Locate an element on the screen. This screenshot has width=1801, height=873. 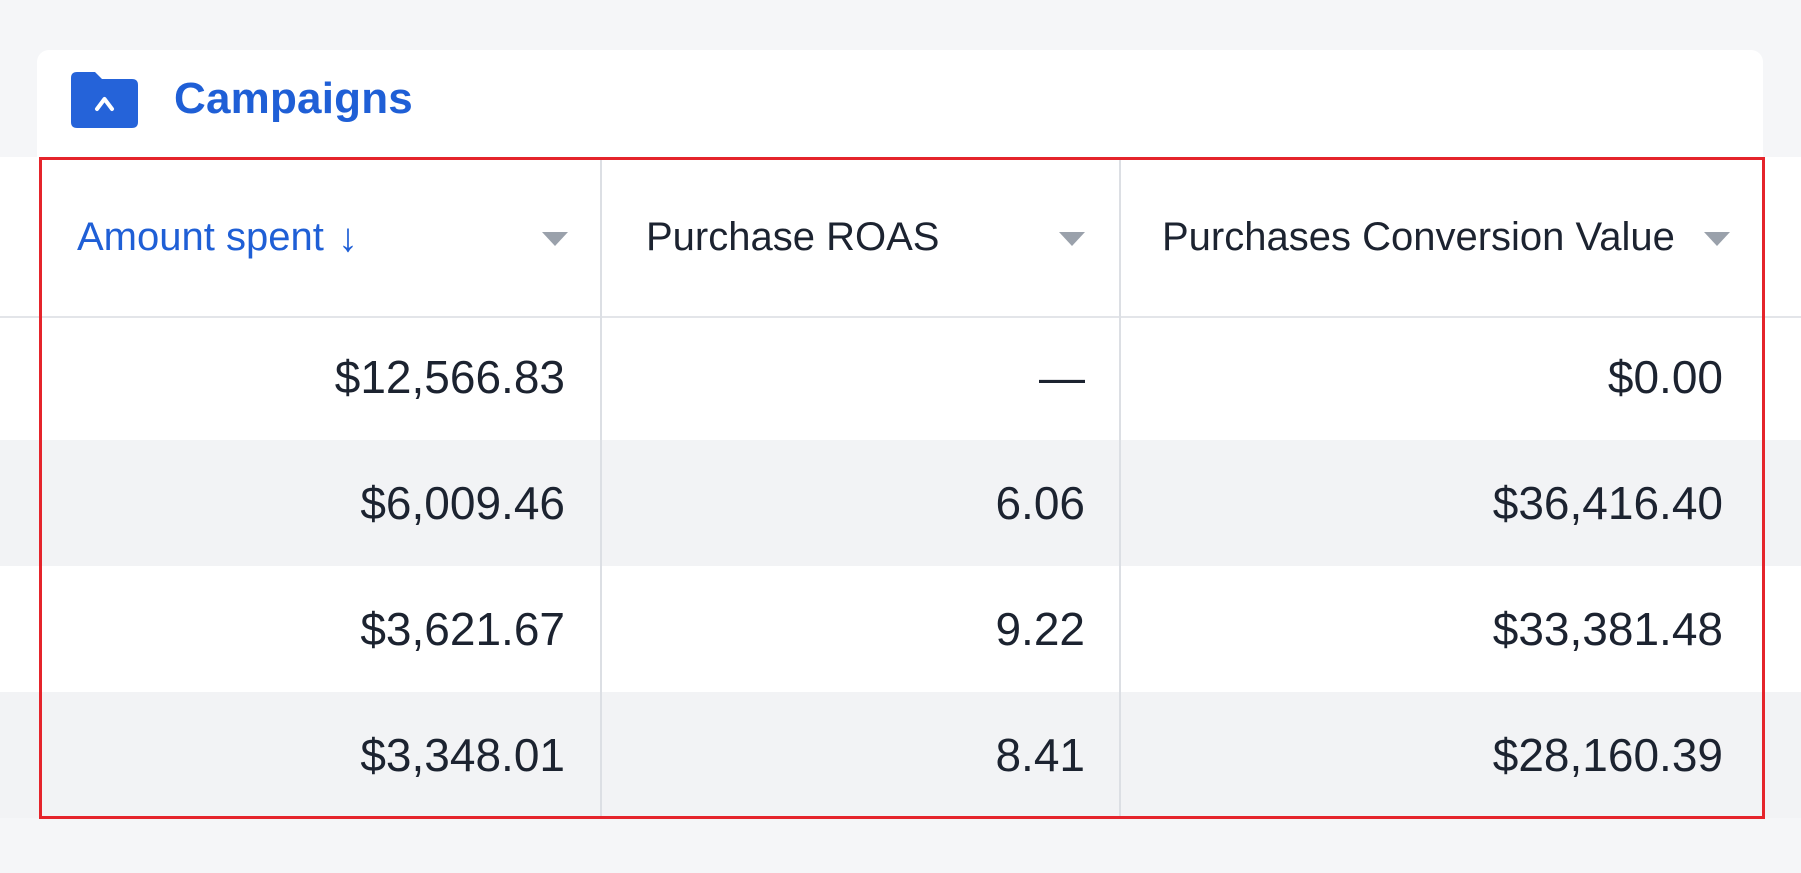
column-header-purchases-conversion-value: Purchases Conversion Value is located at coordinates (1442, 237).